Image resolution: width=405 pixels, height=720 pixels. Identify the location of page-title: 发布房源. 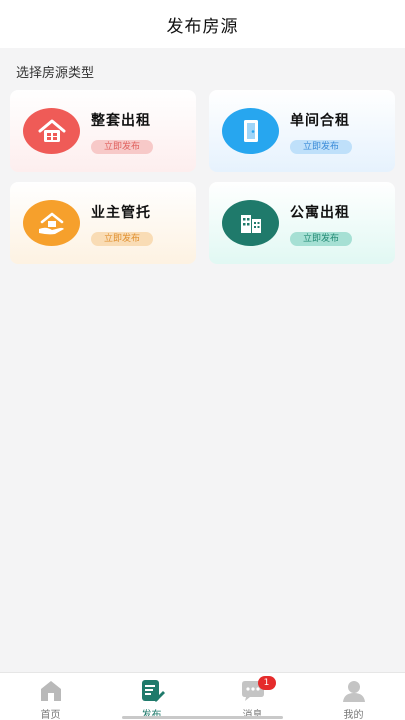
(202, 26).